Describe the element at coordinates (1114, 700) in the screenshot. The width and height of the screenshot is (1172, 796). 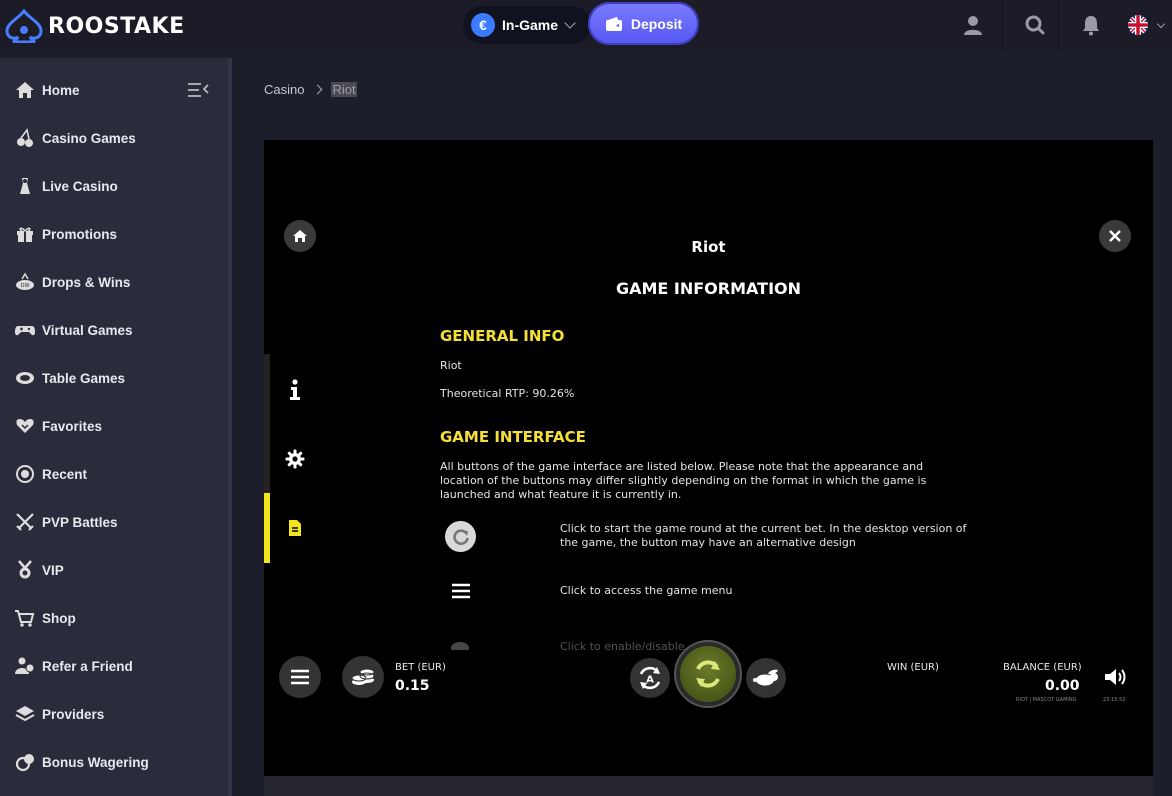
I see `clock-text: 23:15:52` at that location.